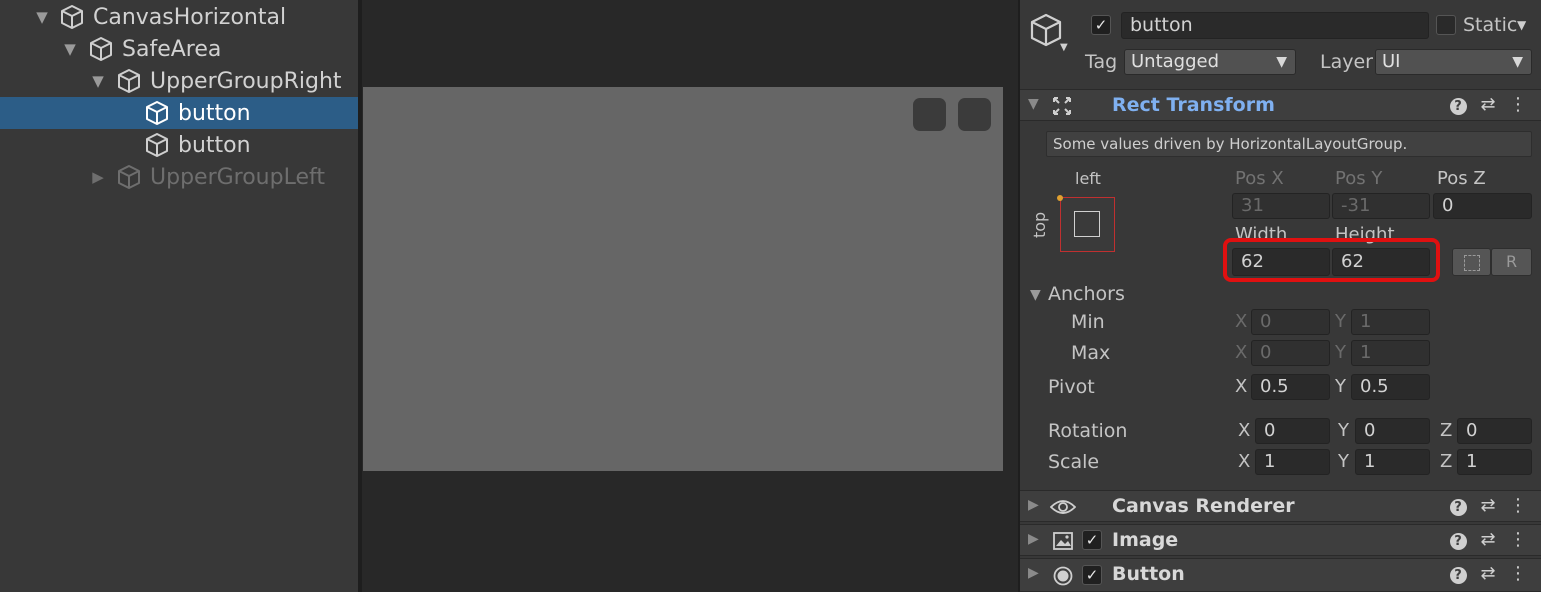 The image size is (1541, 592). What do you see at coordinates (1446, 430) in the screenshot?
I see `rotation-z-axis-label: Z` at bounding box center [1446, 430].